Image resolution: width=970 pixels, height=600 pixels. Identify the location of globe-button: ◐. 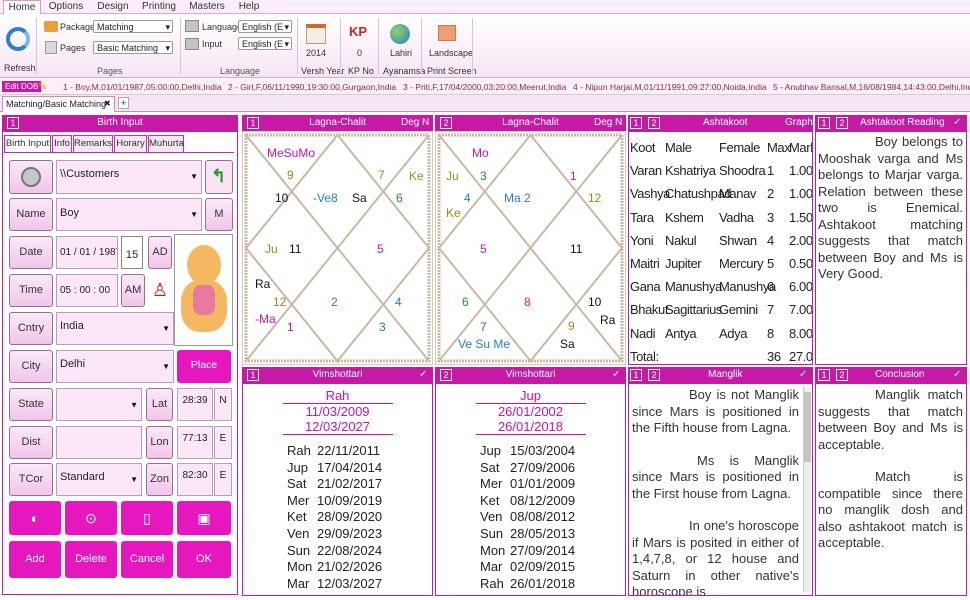
(35, 518).